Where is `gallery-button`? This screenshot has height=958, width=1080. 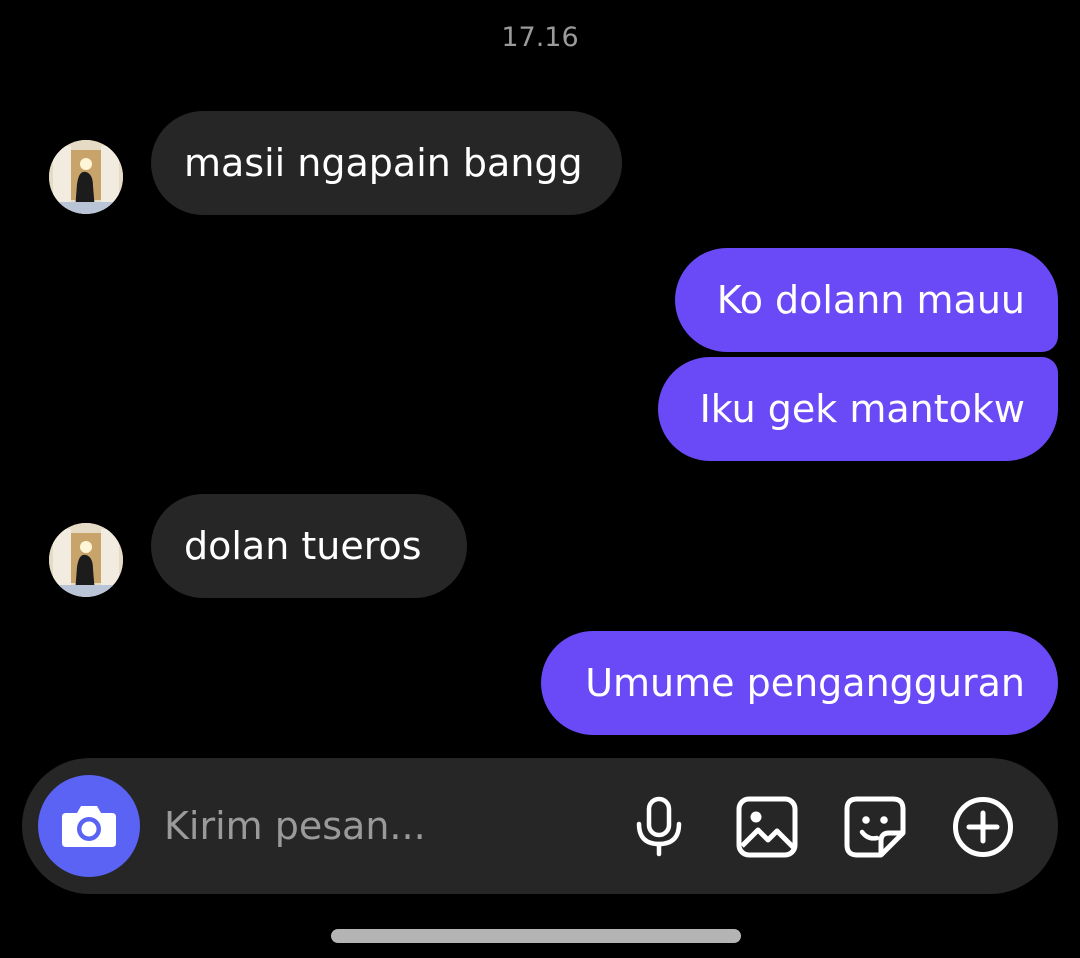
gallery-button is located at coordinates (767, 827).